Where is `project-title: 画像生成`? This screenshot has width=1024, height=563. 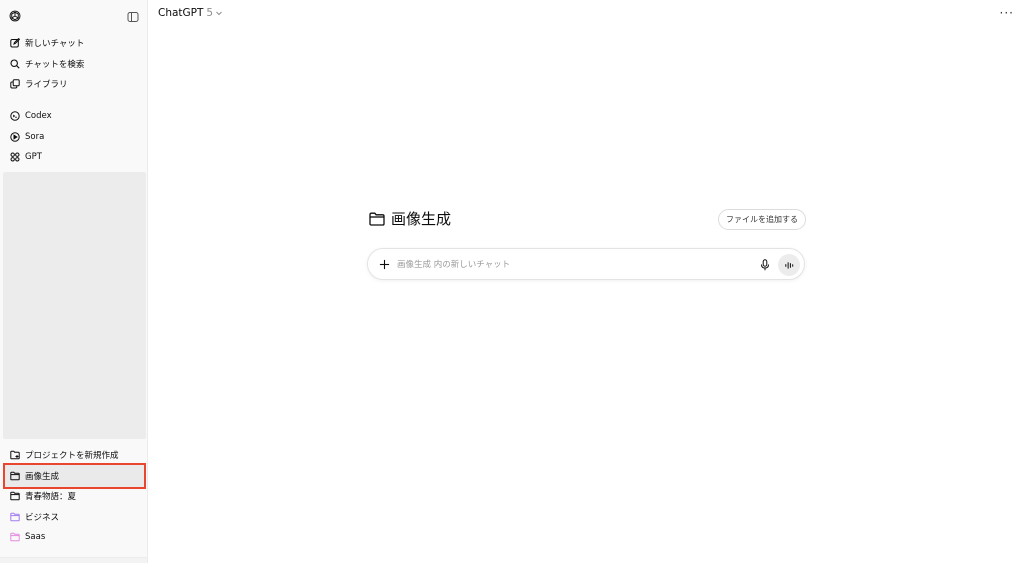
project-title: 画像生成 is located at coordinates (410, 218).